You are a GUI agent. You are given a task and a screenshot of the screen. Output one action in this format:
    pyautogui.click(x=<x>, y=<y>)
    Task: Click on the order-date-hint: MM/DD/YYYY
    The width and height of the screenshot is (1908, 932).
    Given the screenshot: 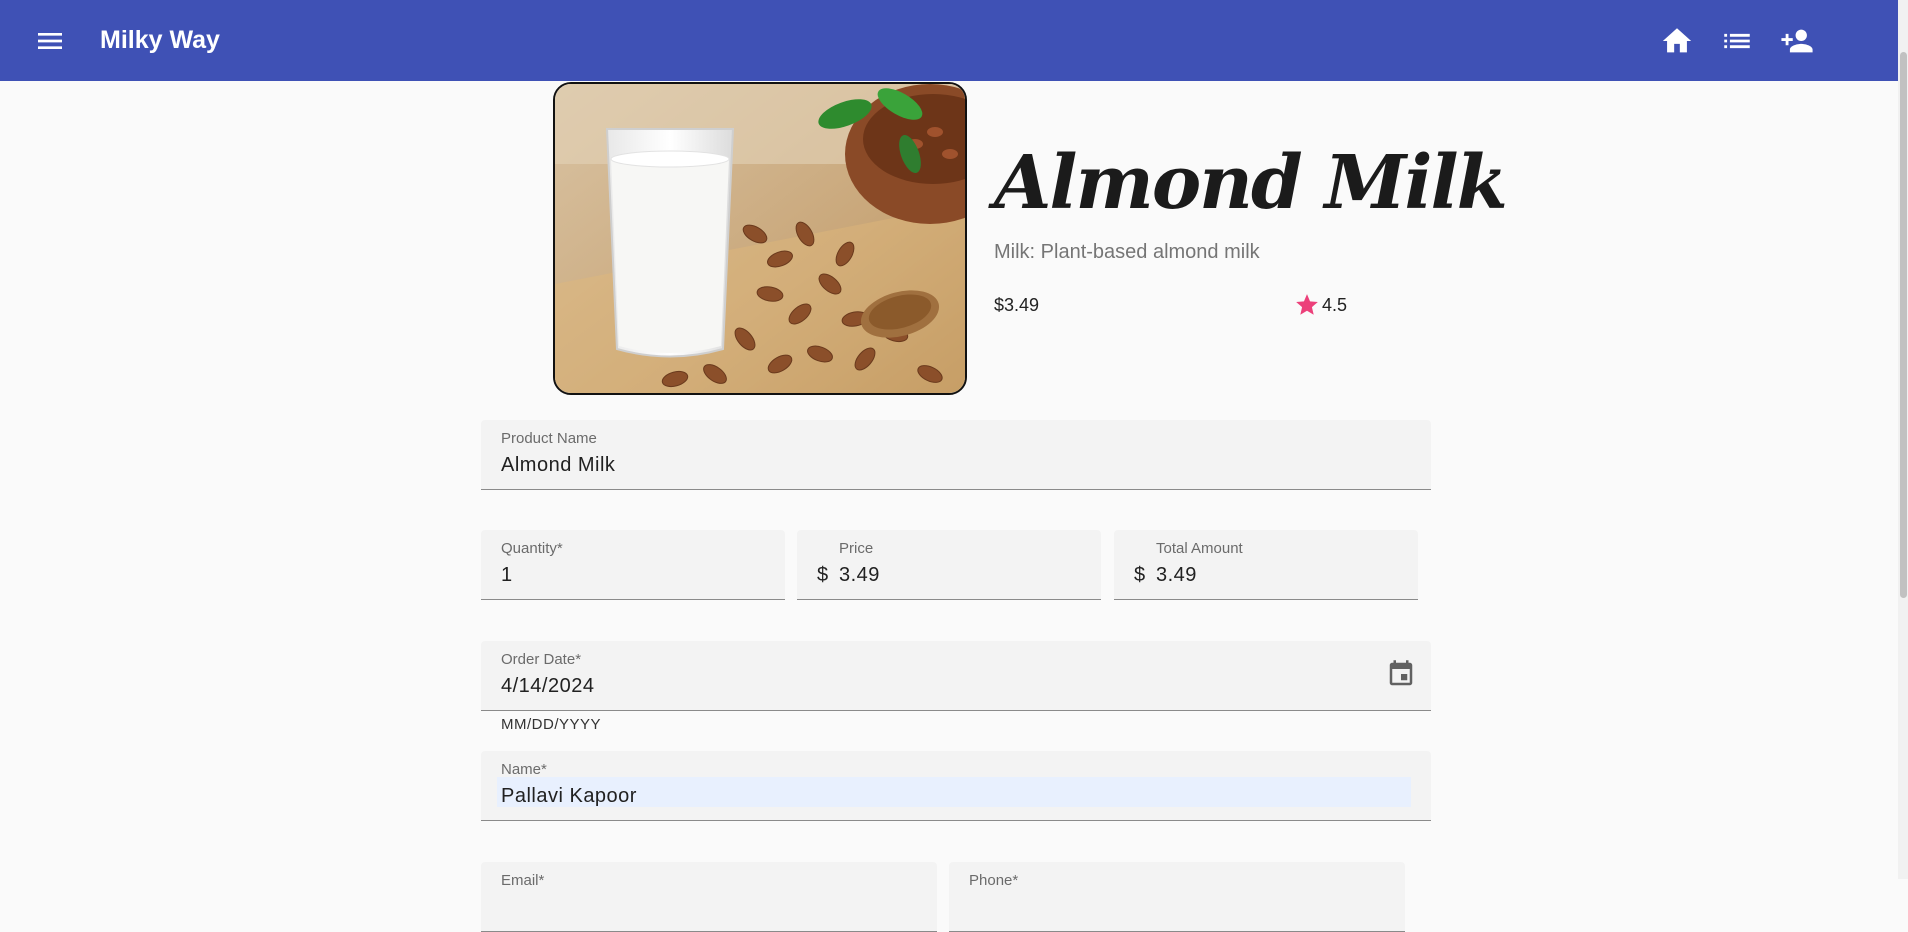 What is the action you would take?
    pyautogui.click(x=551, y=724)
    